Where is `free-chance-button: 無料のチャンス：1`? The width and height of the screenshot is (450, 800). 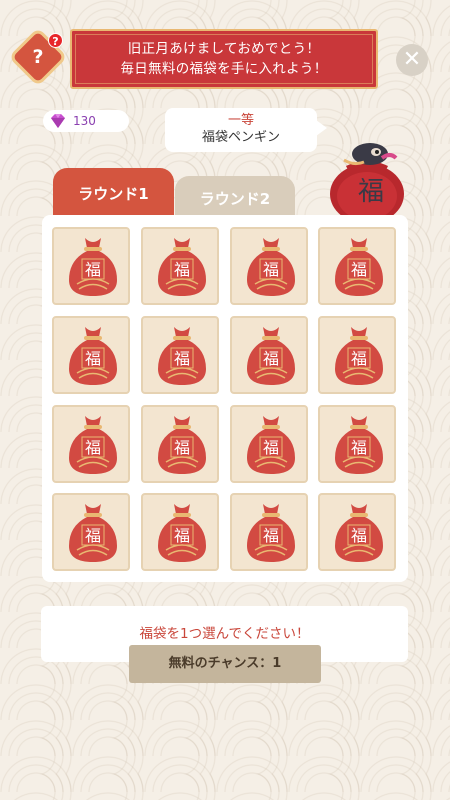 free-chance-button: 無料のチャンス：1 is located at coordinates (225, 664).